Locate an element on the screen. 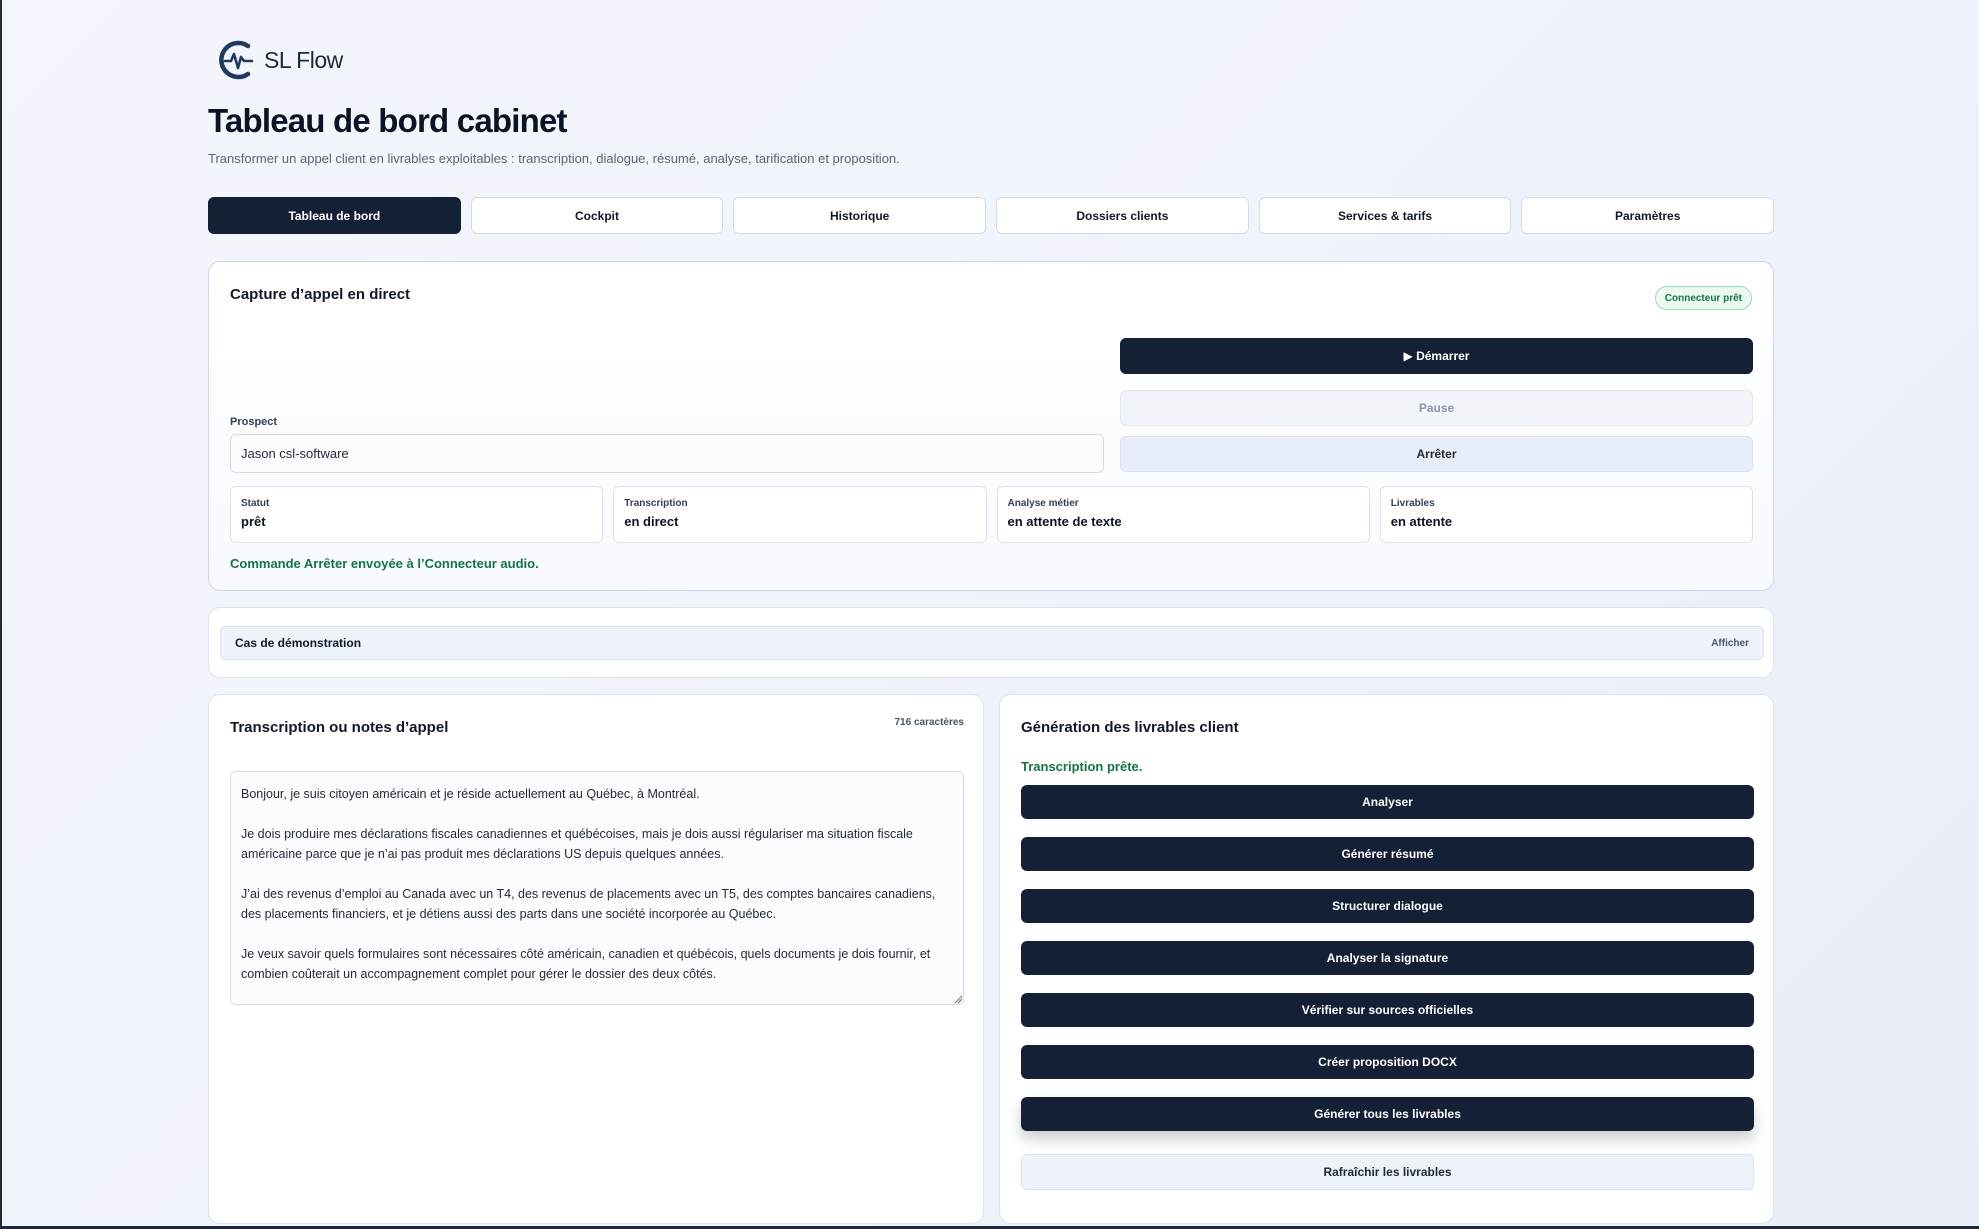 This screenshot has height=1229, width=1979. page-title: Tableau de bord cabinet is located at coordinates (388, 120).